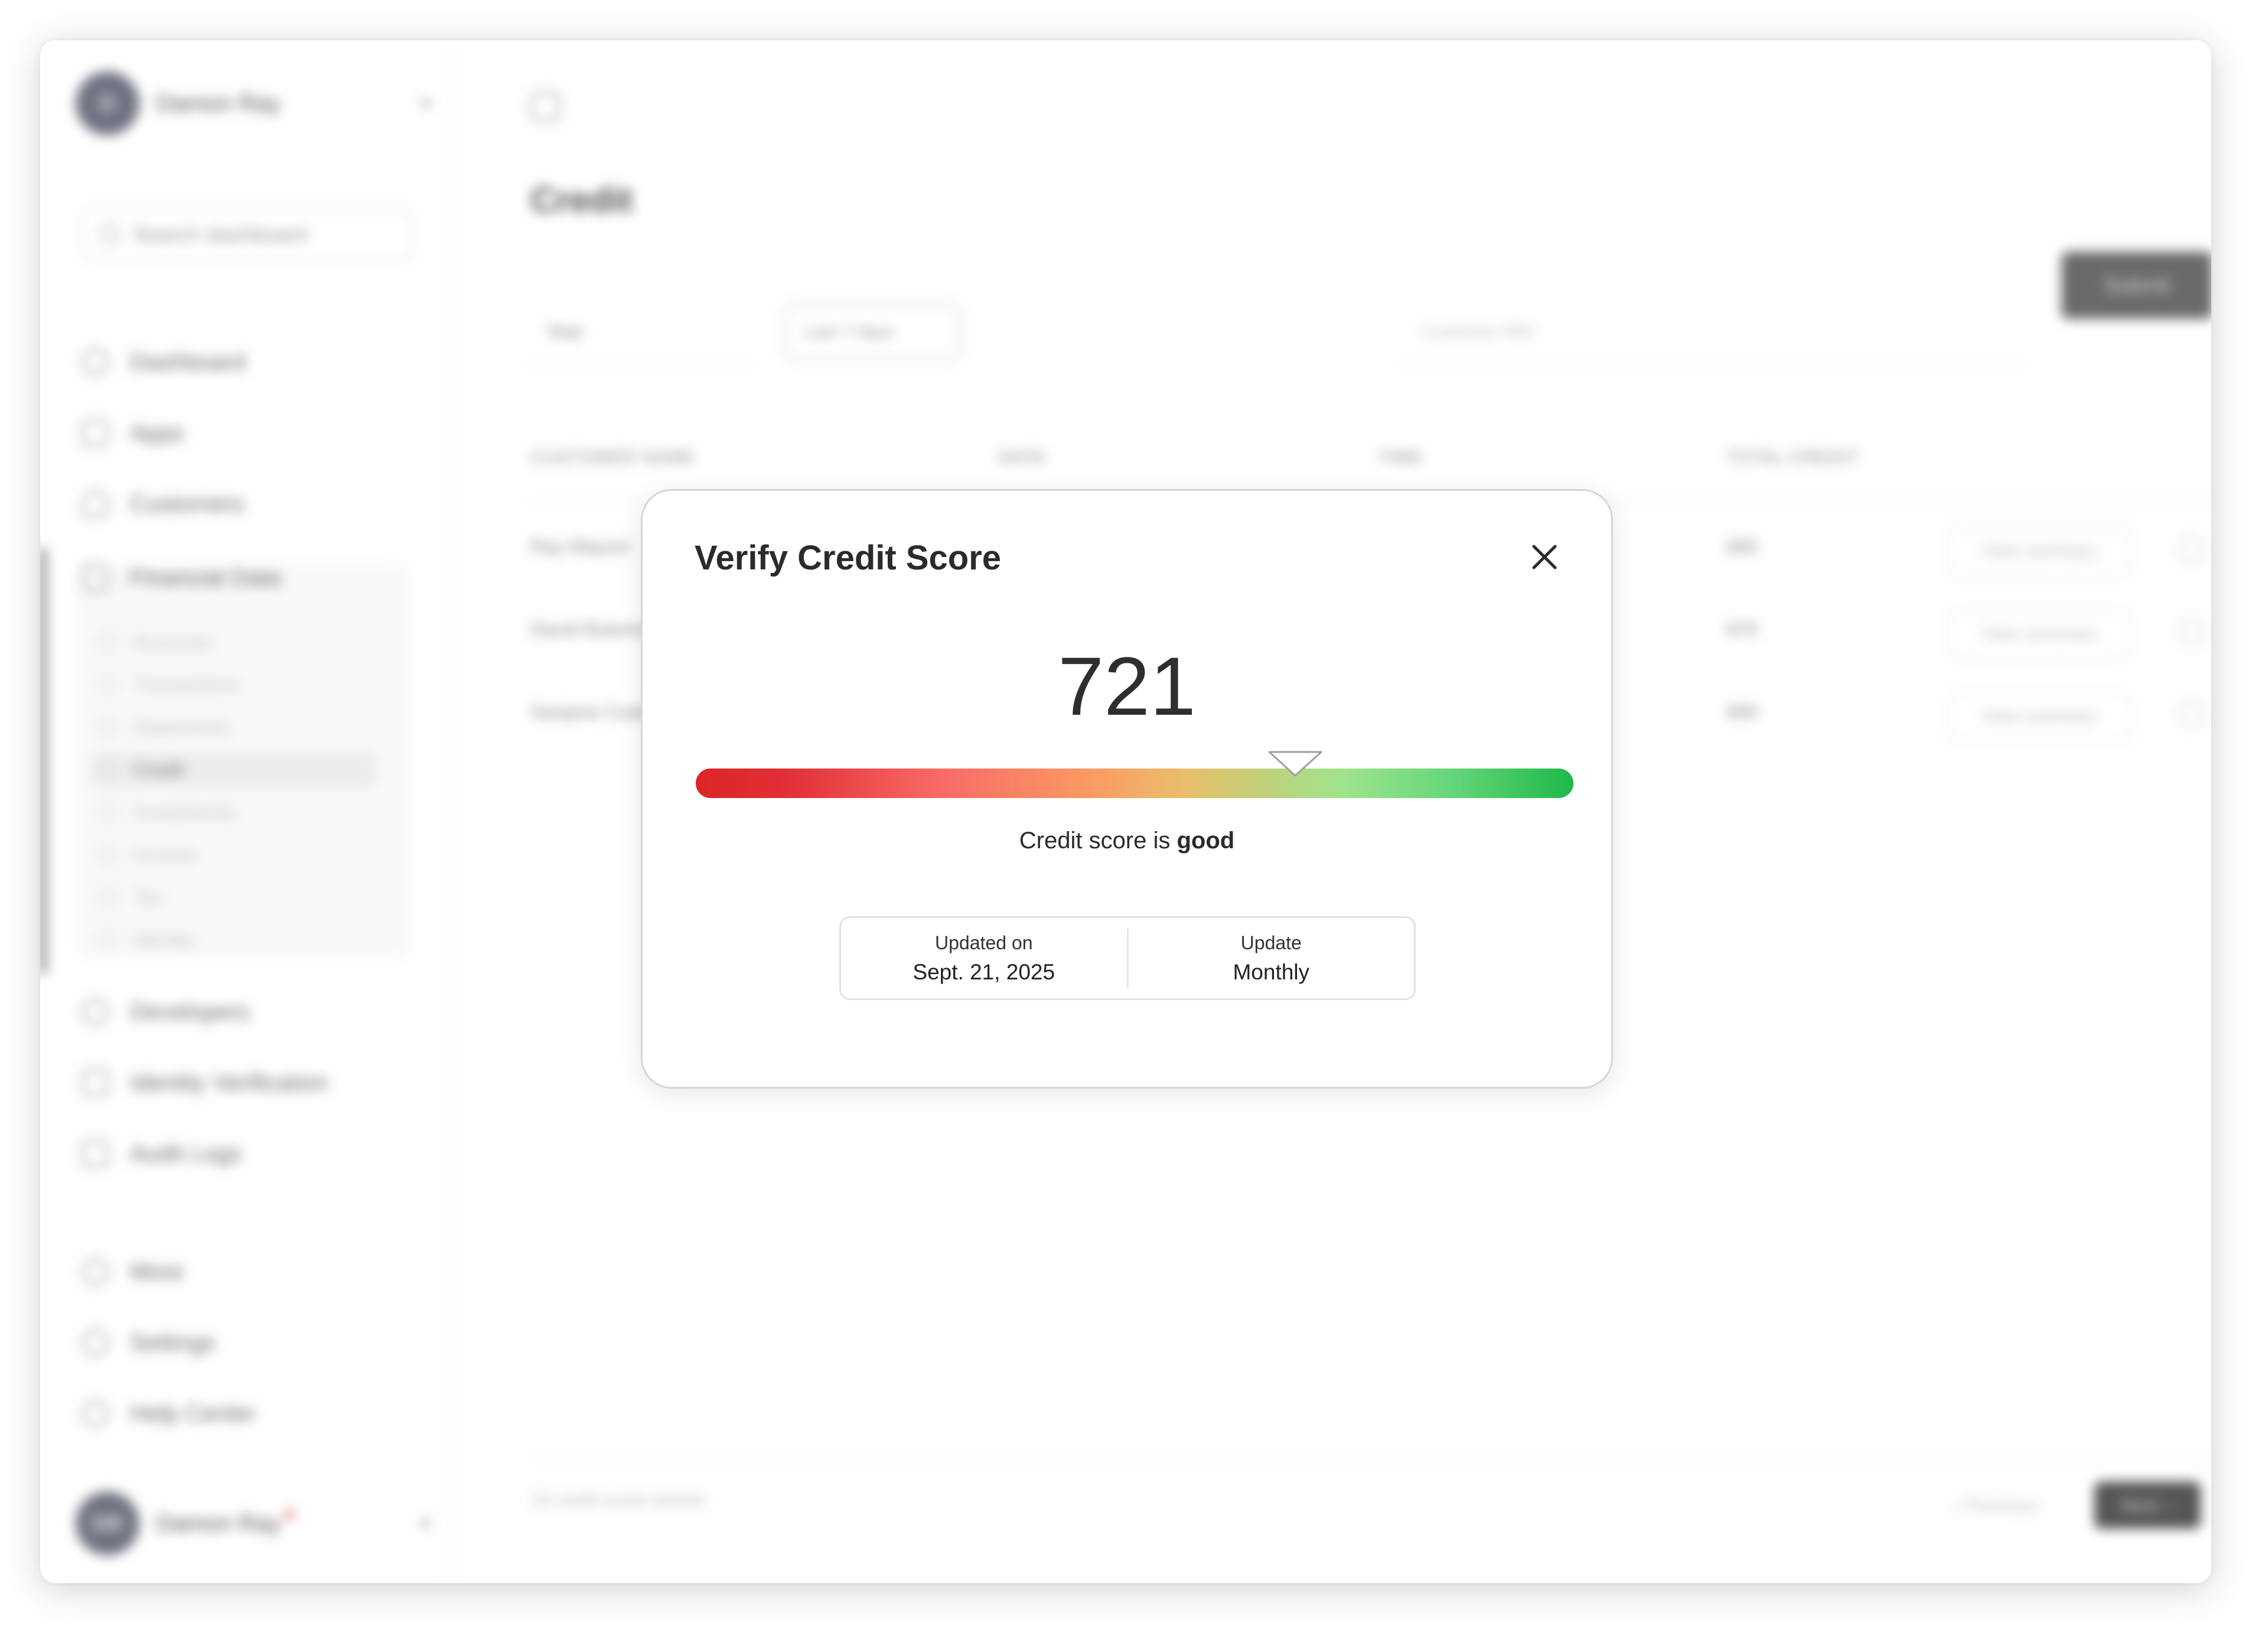  Describe the element at coordinates (188, 362) in the screenshot. I see `sidebar-item-label: Dashboard` at that location.